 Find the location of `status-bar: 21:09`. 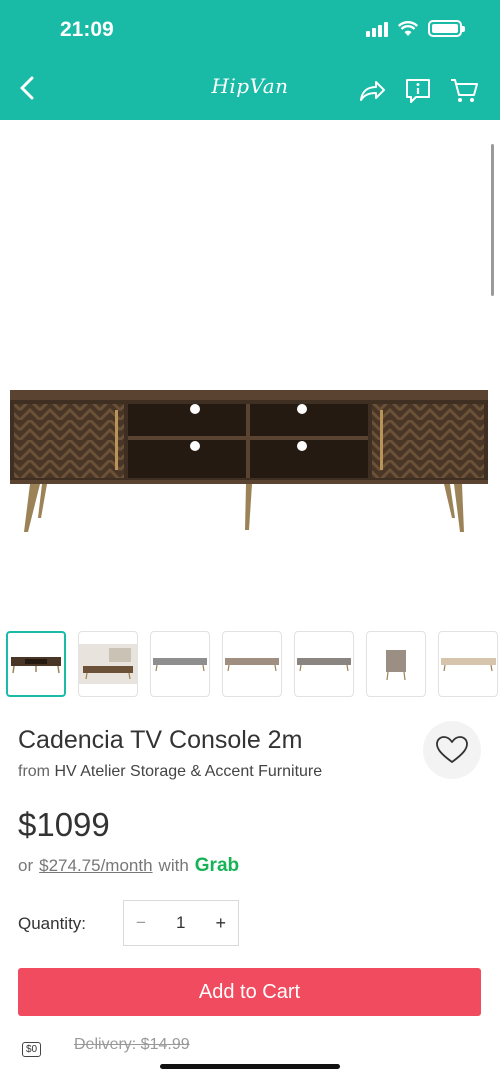

status-bar: 21:09 is located at coordinates (250, 30).